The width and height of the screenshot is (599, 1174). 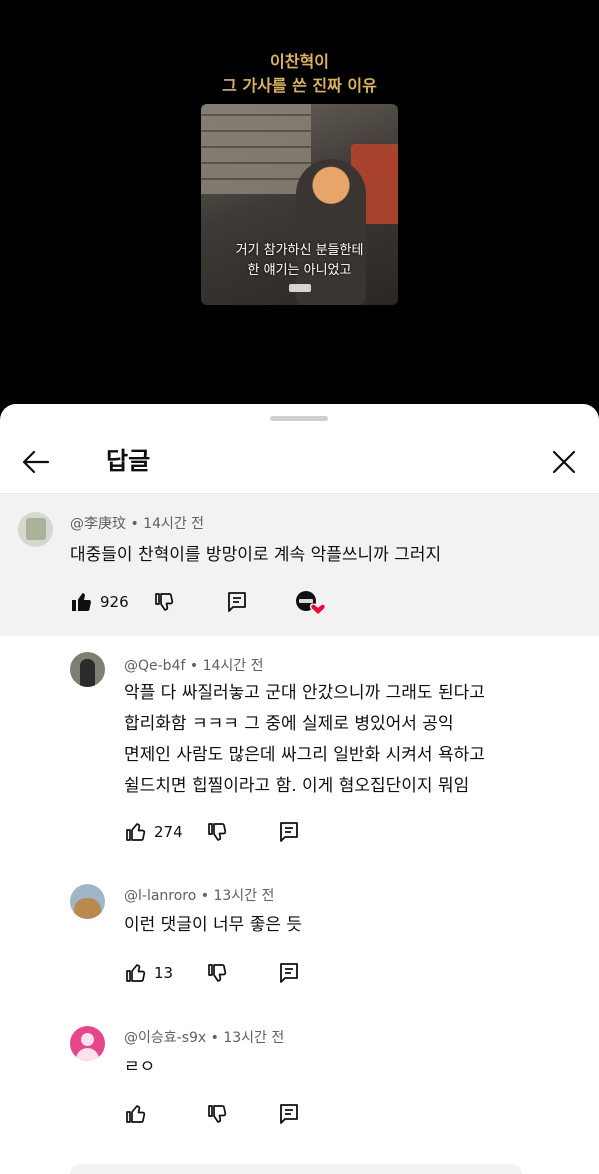 I want to click on comment-meta: @이승효-s9x • 13시간 전, so click(x=204, y=1038).